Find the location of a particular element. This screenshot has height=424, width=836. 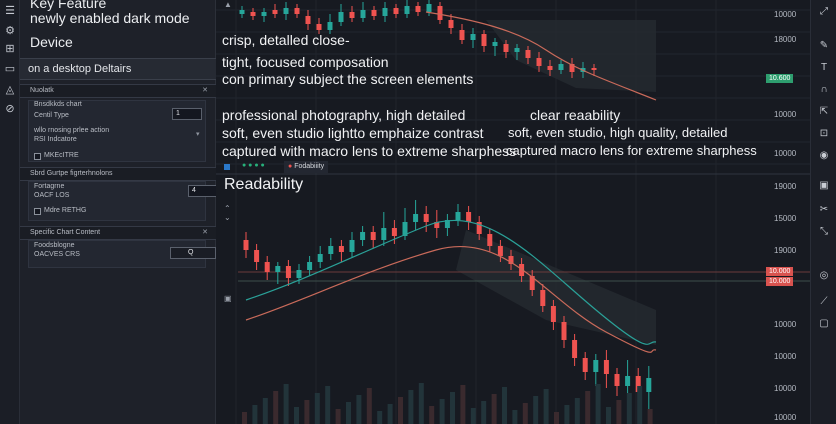

pencil-icon: ✎ is located at coordinates (824, 46).